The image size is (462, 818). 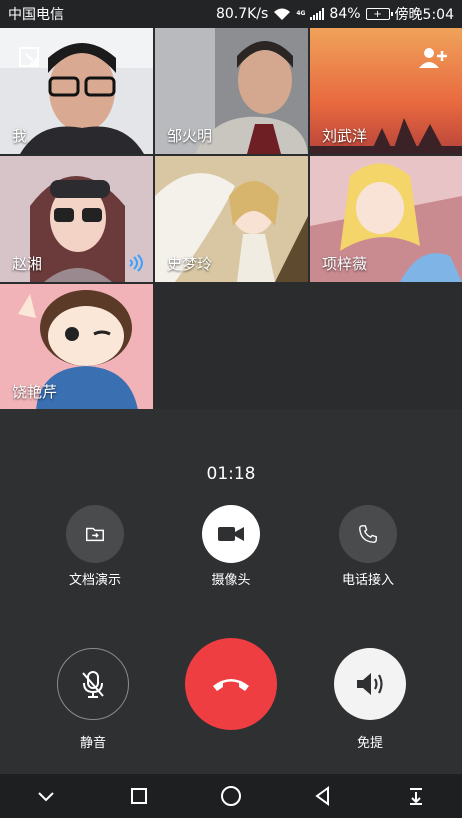 What do you see at coordinates (367, 580) in the screenshot?
I see `phone-dial-in-label: 电话接入` at bounding box center [367, 580].